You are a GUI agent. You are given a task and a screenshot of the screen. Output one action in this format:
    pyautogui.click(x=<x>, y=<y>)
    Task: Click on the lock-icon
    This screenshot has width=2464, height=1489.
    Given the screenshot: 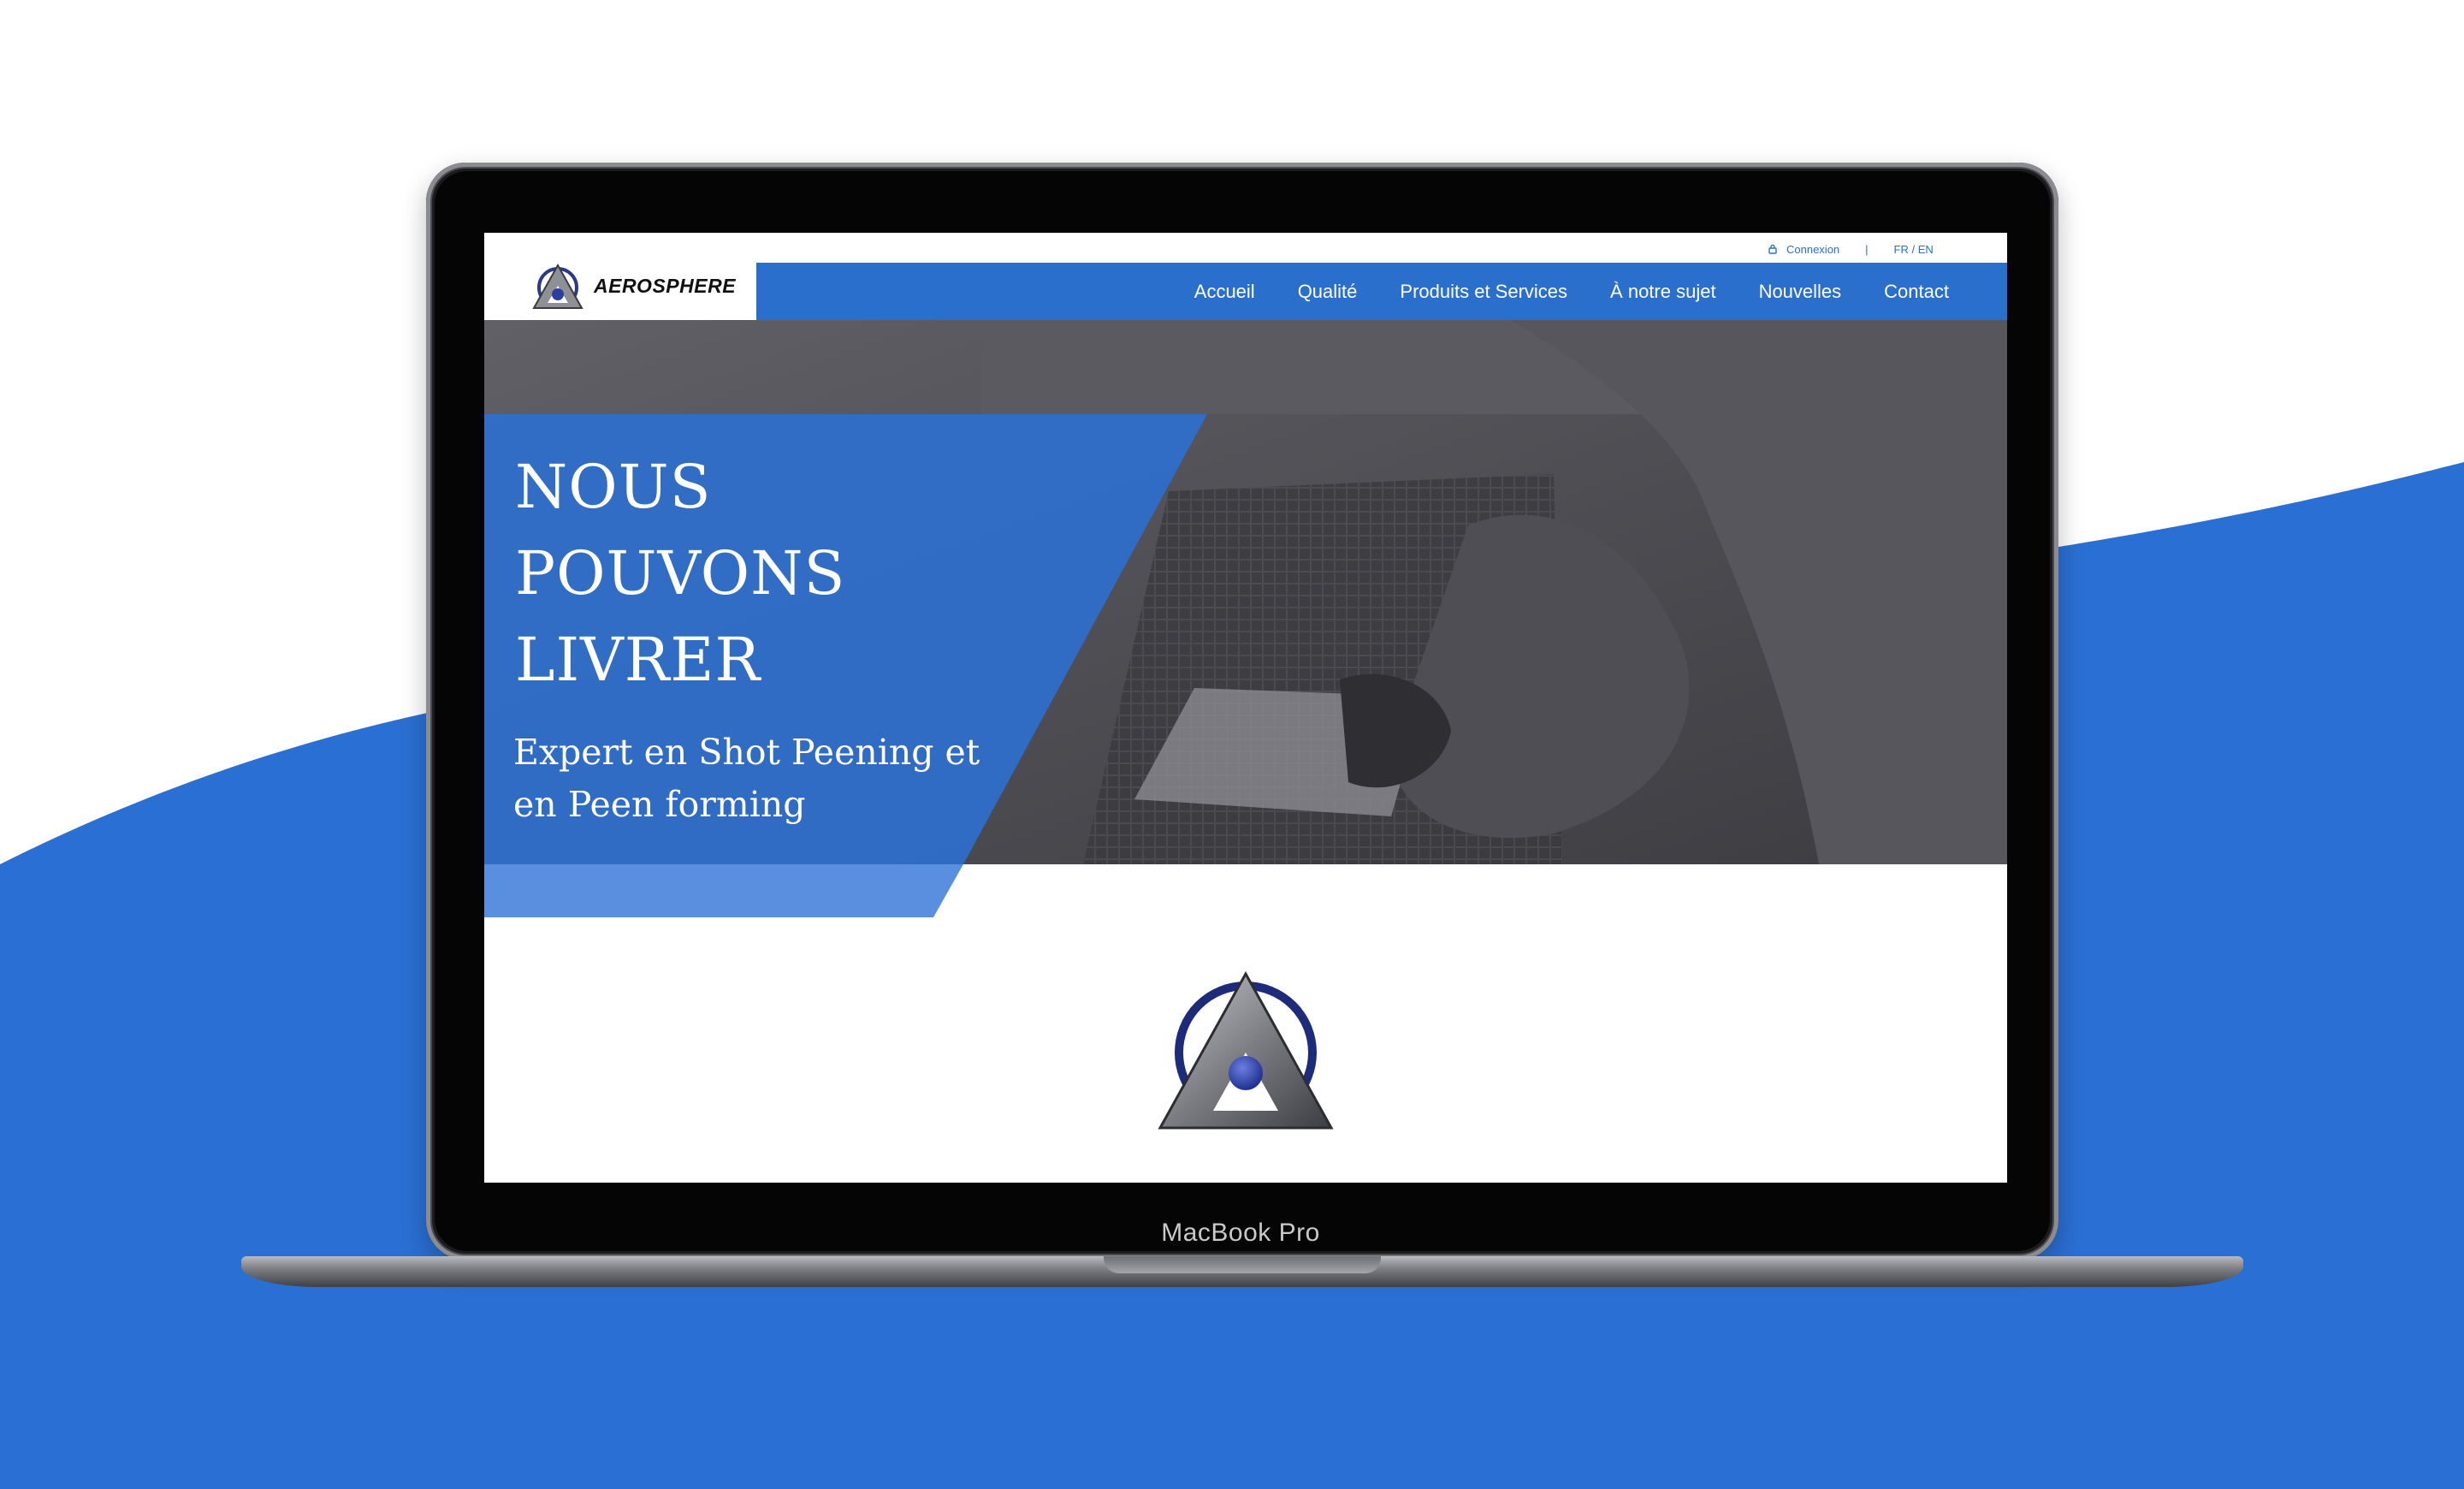 What is the action you would take?
    pyautogui.click(x=1772, y=249)
    